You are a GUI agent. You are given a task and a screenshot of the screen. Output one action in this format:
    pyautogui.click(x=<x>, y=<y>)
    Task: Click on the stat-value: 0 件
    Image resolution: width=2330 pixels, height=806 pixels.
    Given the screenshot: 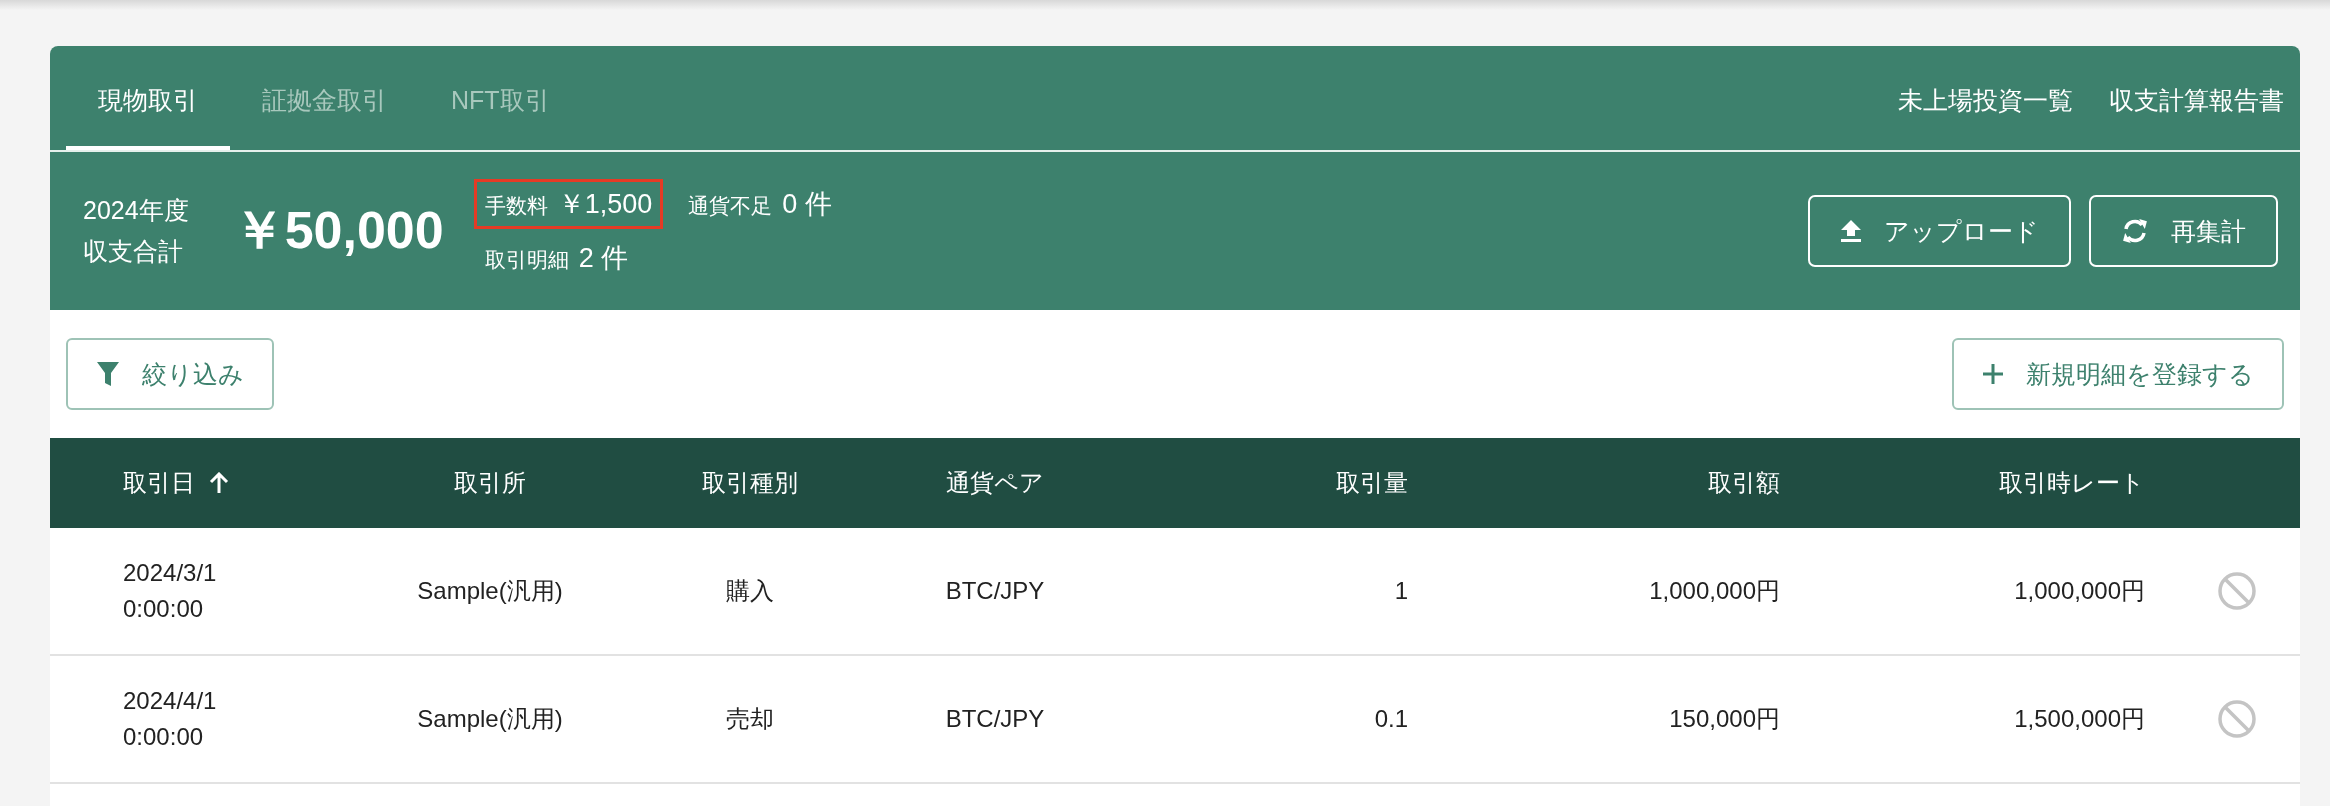 What is the action you would take?
    pyautogui.click(x=807, y=204)
    